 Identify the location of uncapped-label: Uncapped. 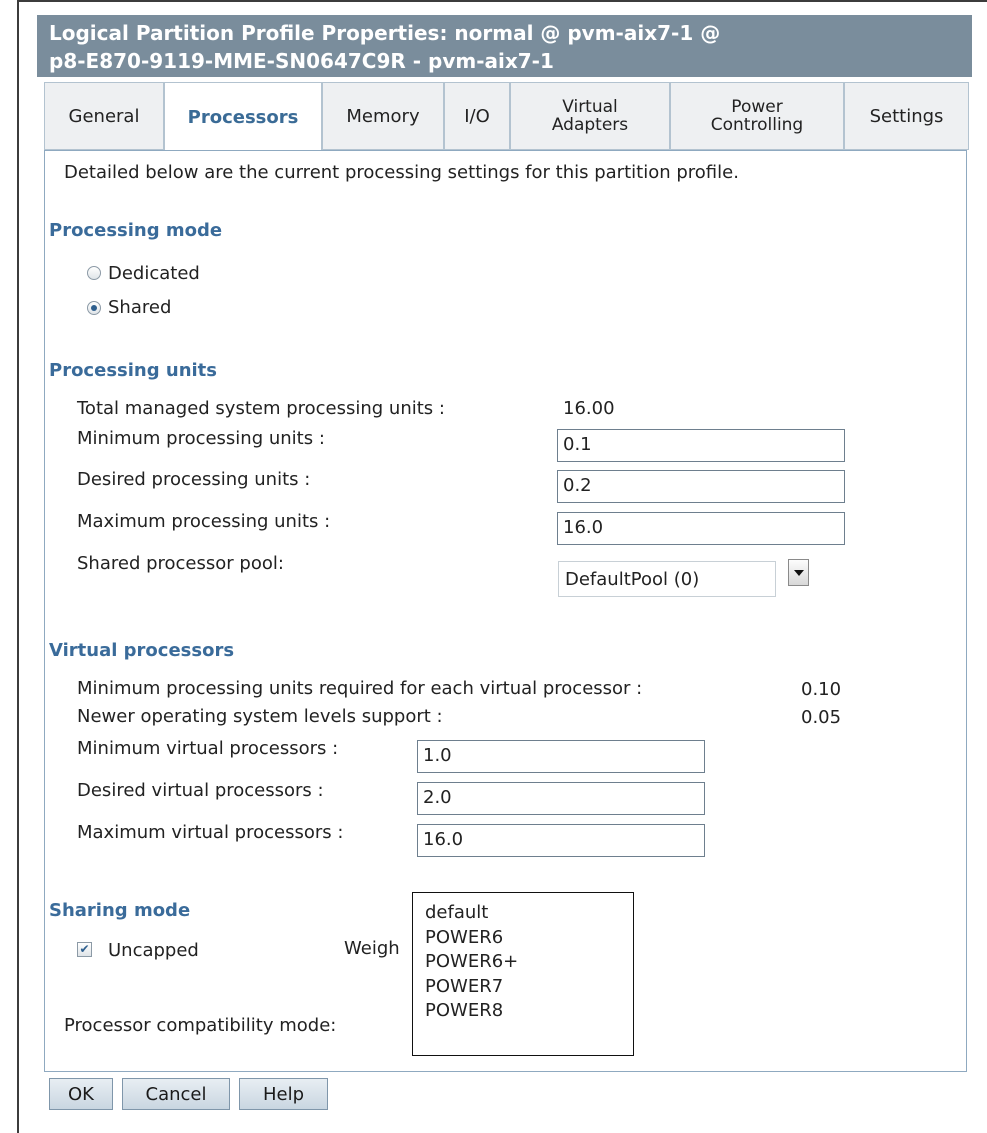
(153, 950).